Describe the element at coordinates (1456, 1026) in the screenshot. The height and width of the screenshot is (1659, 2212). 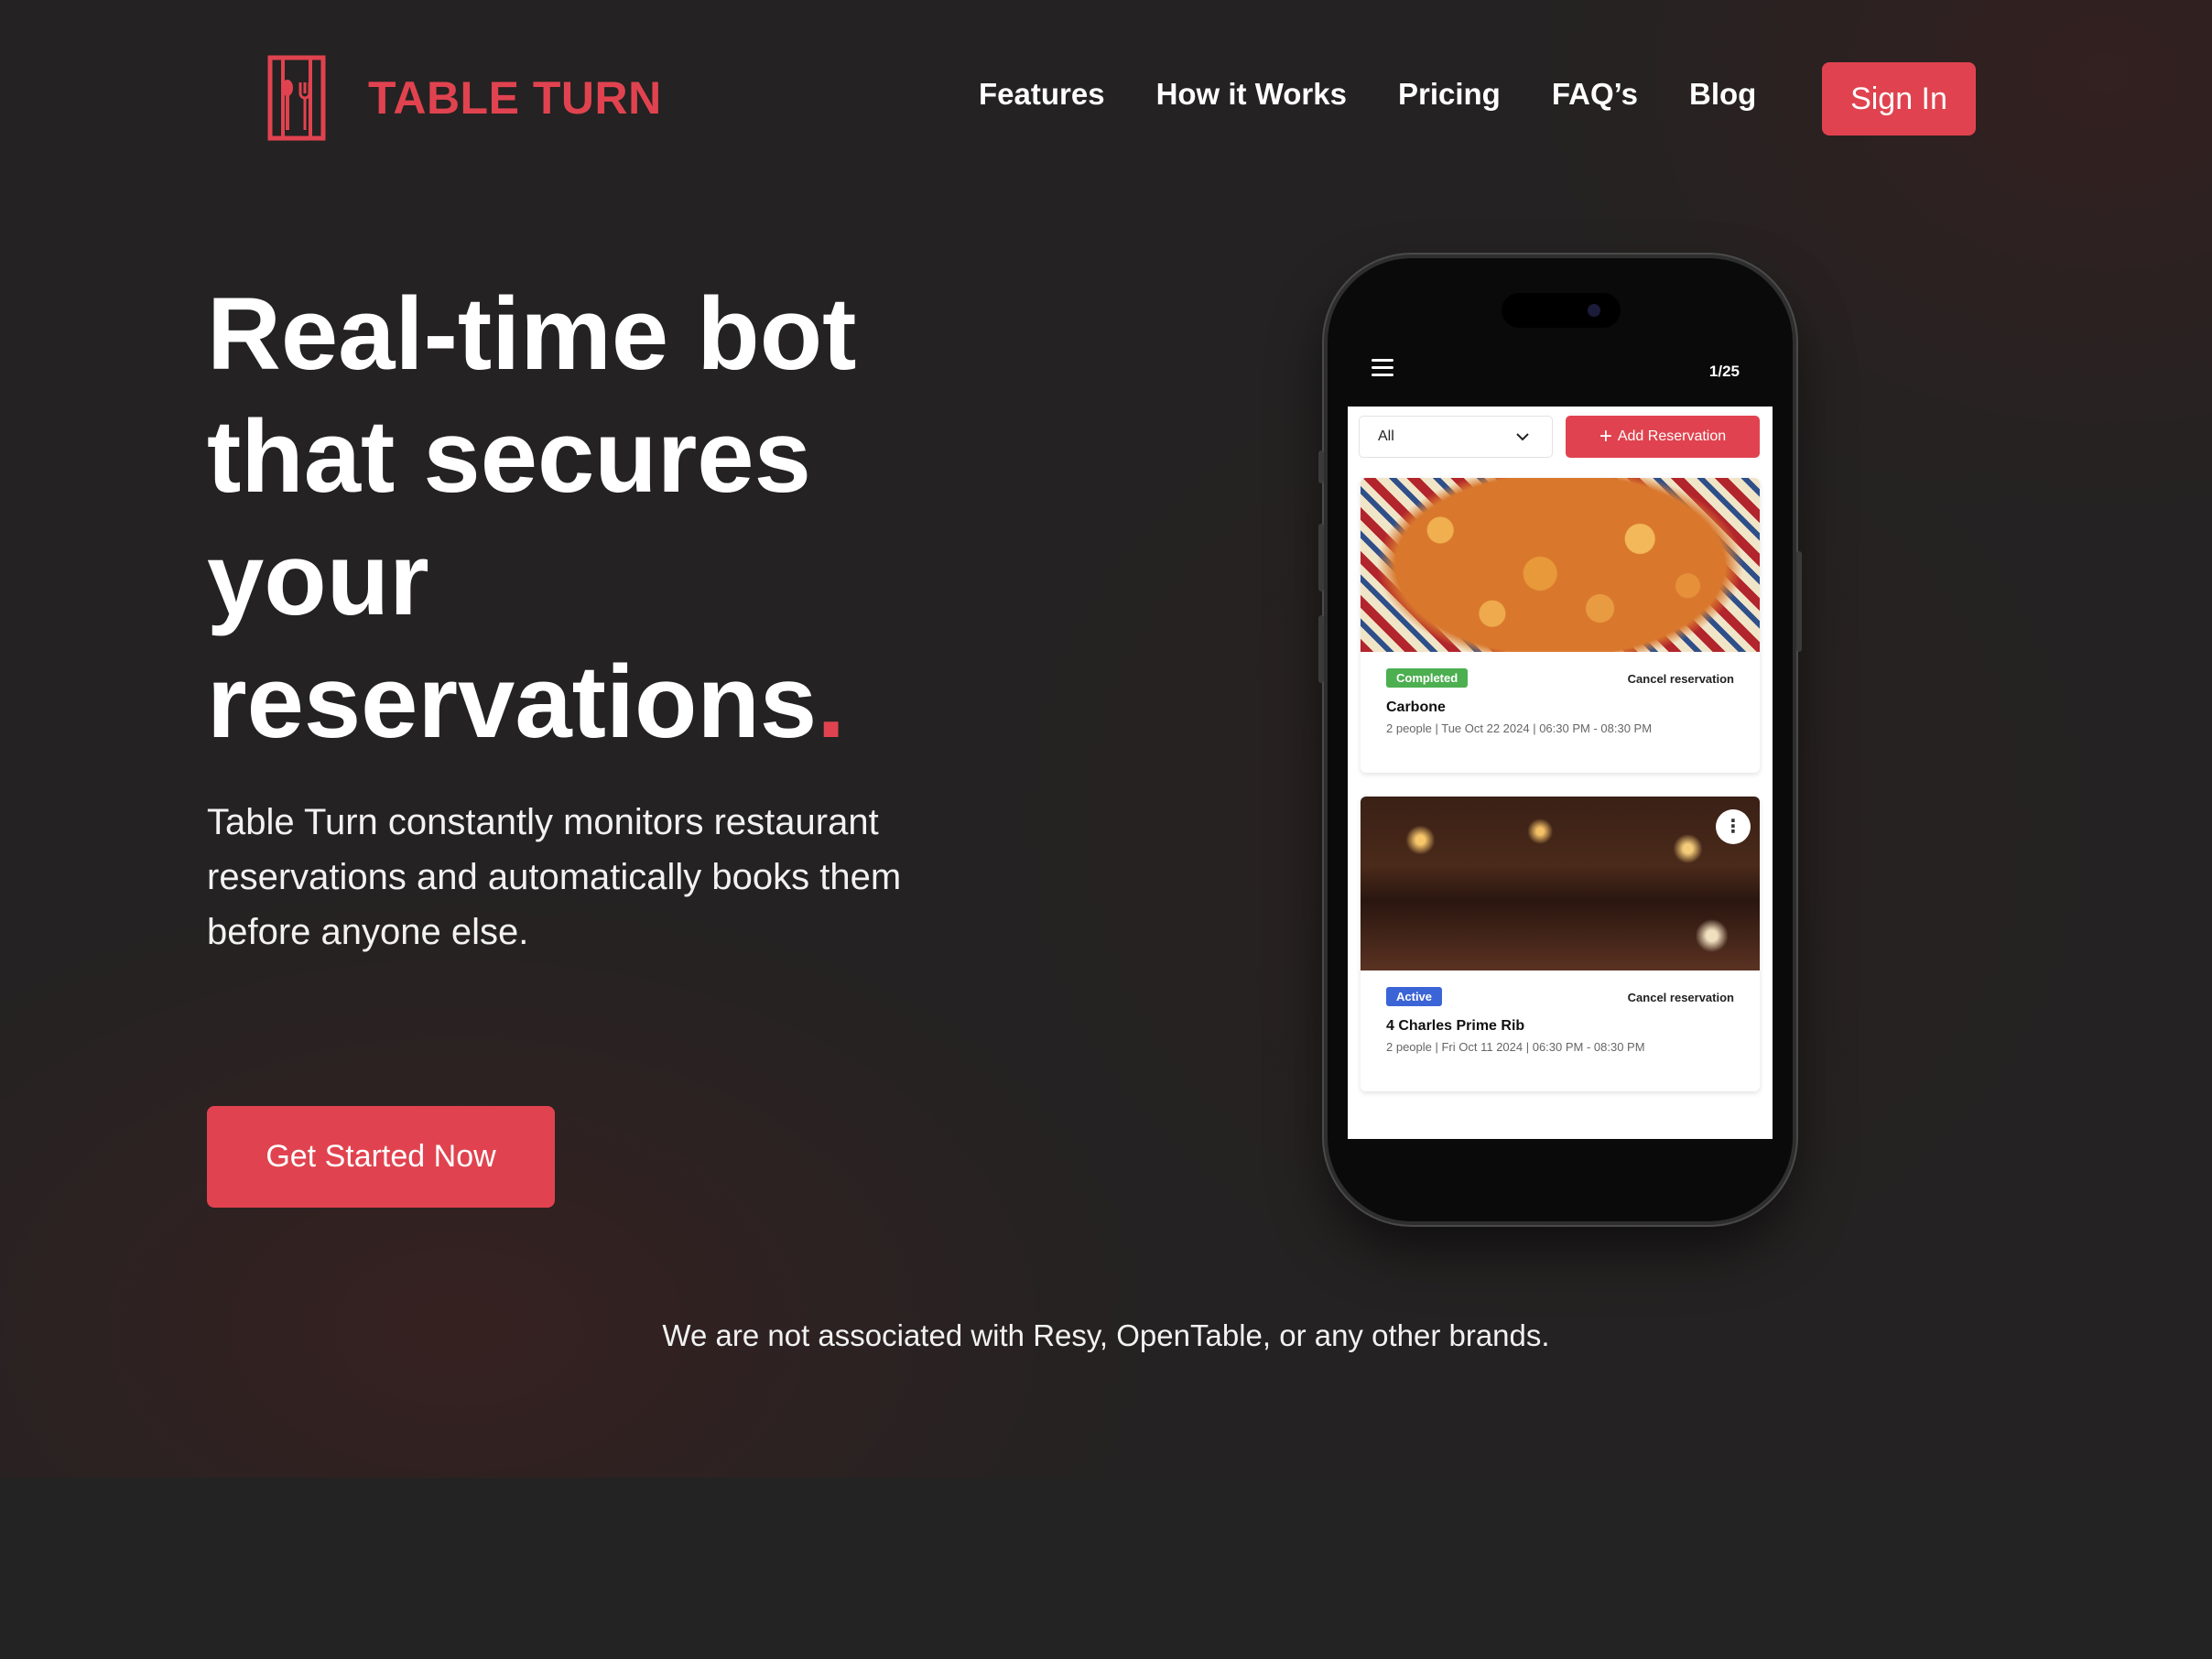
I see `restaurant-name: 4 Charles Prime Rib` at that location.